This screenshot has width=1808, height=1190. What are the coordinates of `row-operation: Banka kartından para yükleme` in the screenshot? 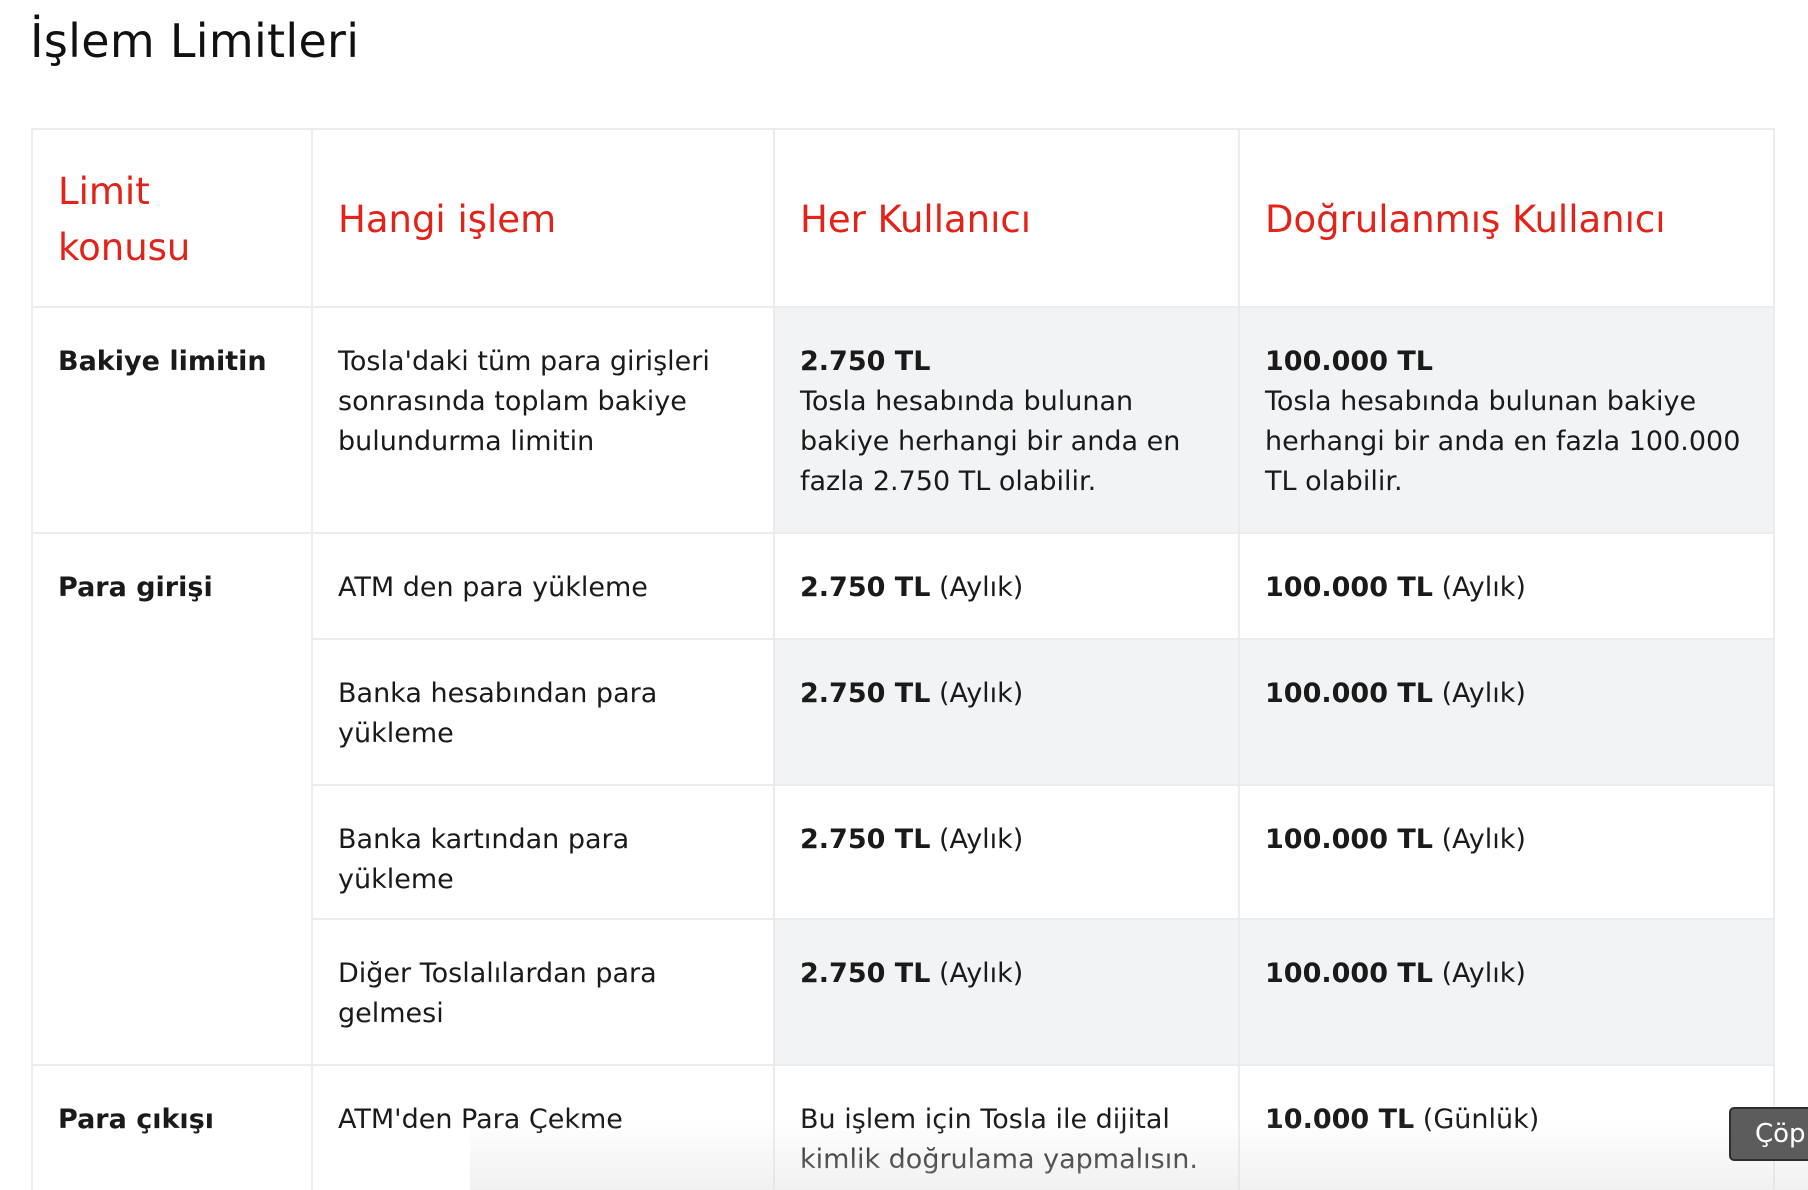 It's located at (543, 852).